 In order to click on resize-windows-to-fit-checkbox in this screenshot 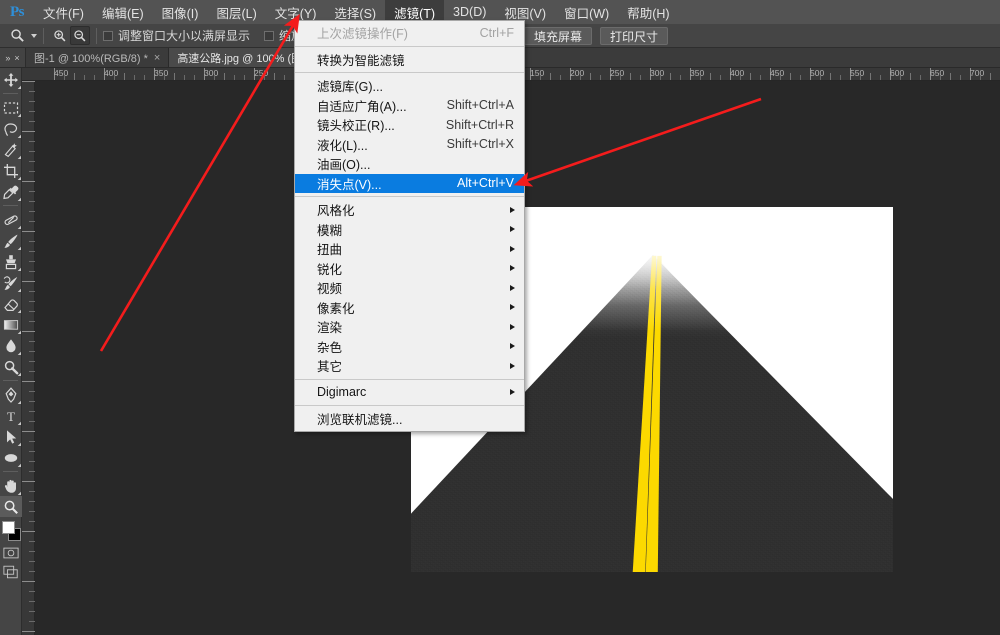, I will do `click(108, 35)`.